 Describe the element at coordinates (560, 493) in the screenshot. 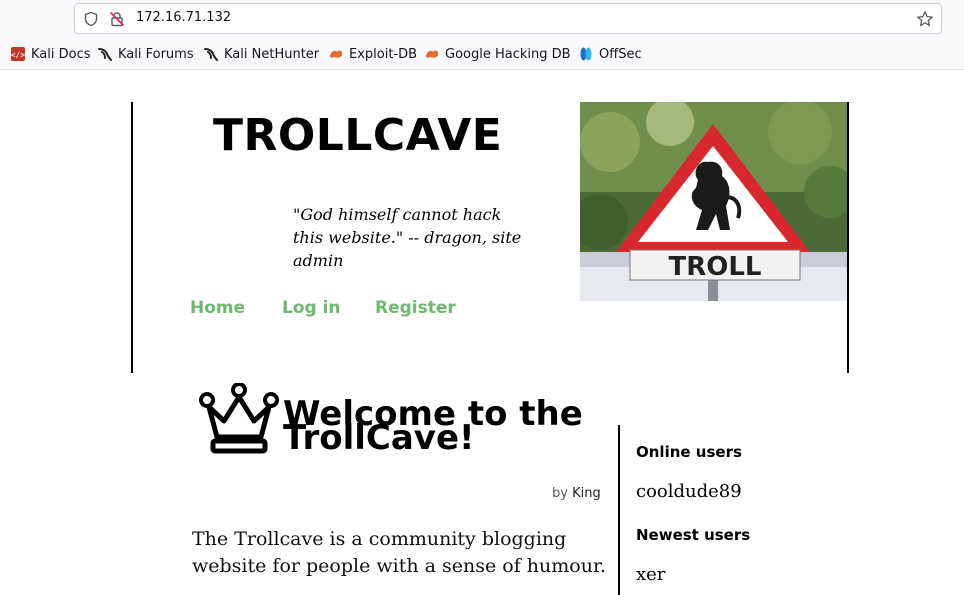

I see `byline-prefix: by` at that location.